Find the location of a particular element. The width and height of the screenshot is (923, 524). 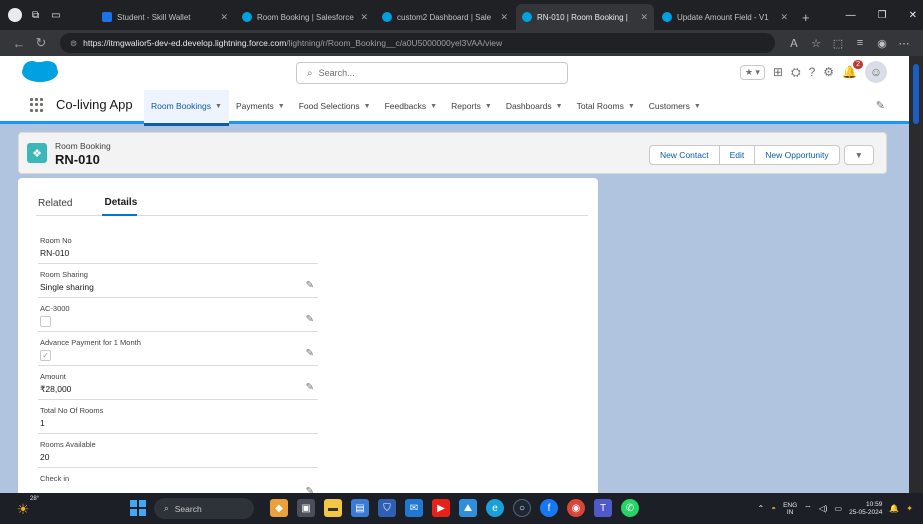

whatsapp-icon: ✆ is located at coordinates (630, 508).